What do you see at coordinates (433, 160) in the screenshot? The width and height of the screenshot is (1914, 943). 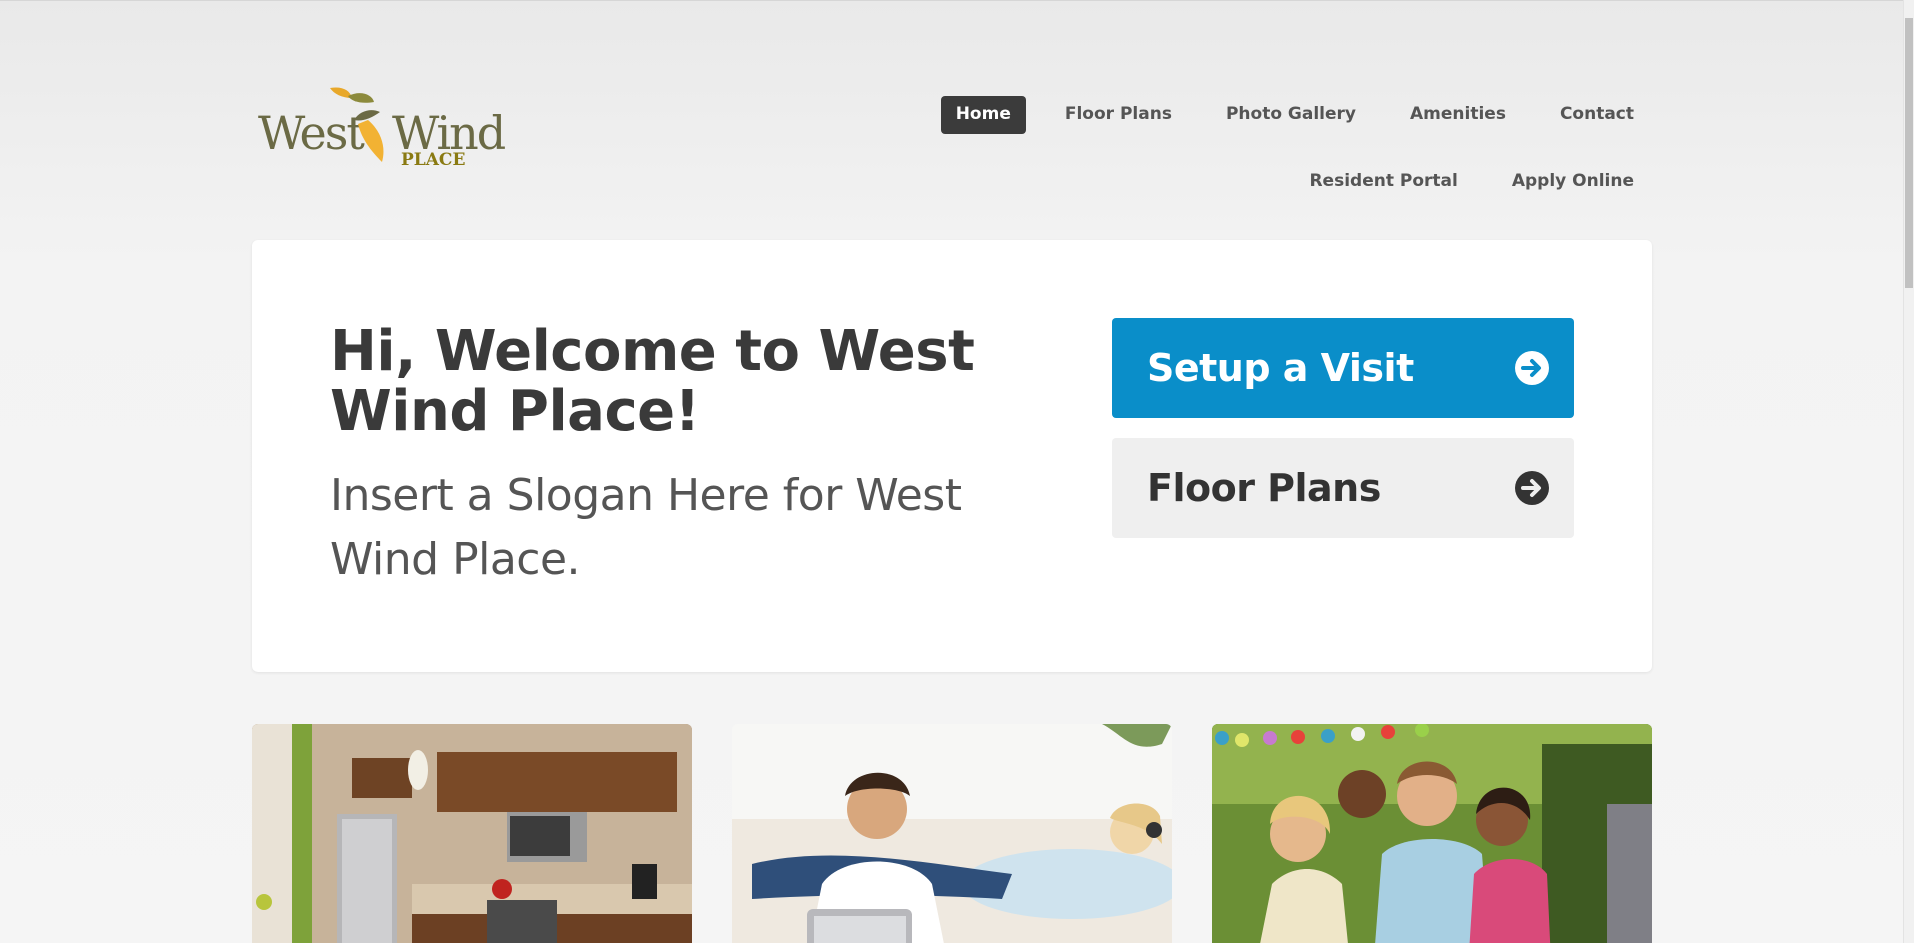 I see `logo-text-place: PLACE` at bounding box center [433, 160].